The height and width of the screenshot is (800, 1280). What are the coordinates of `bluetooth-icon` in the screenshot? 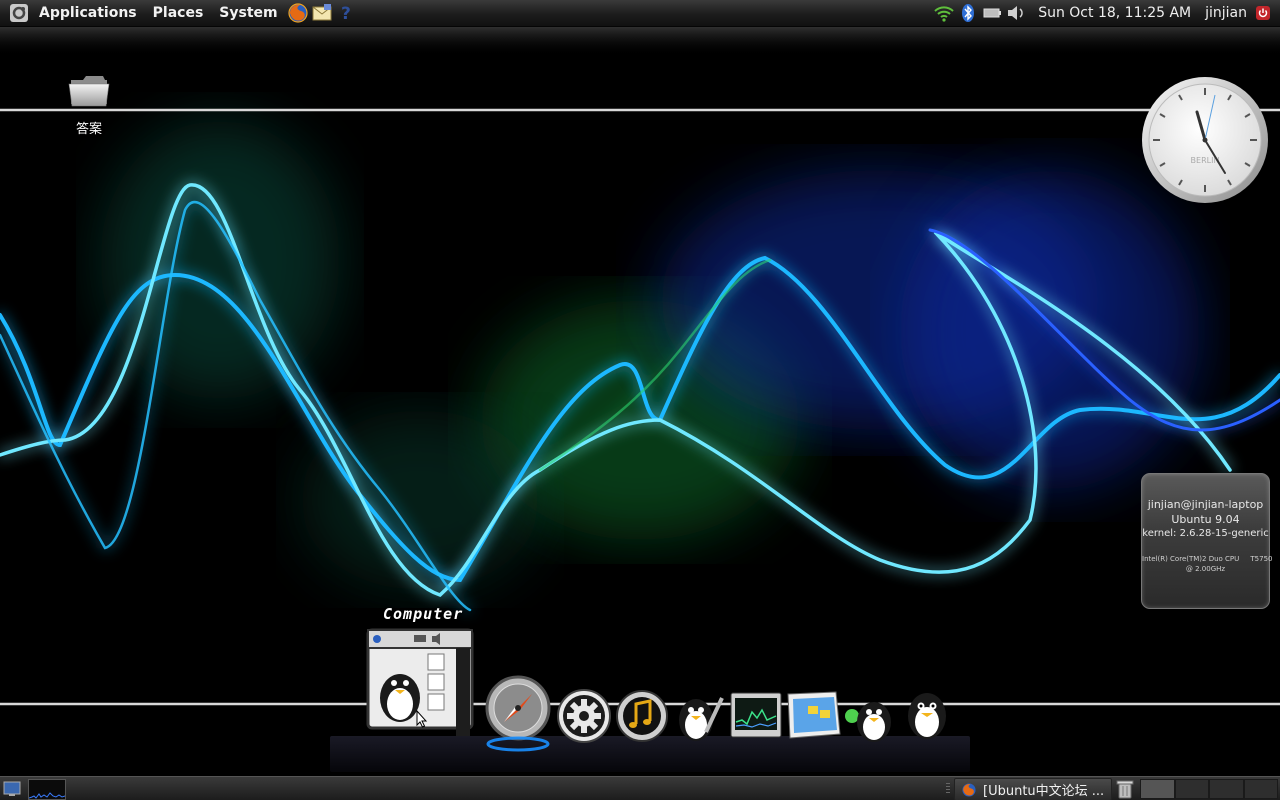 It's located at (968, 13).